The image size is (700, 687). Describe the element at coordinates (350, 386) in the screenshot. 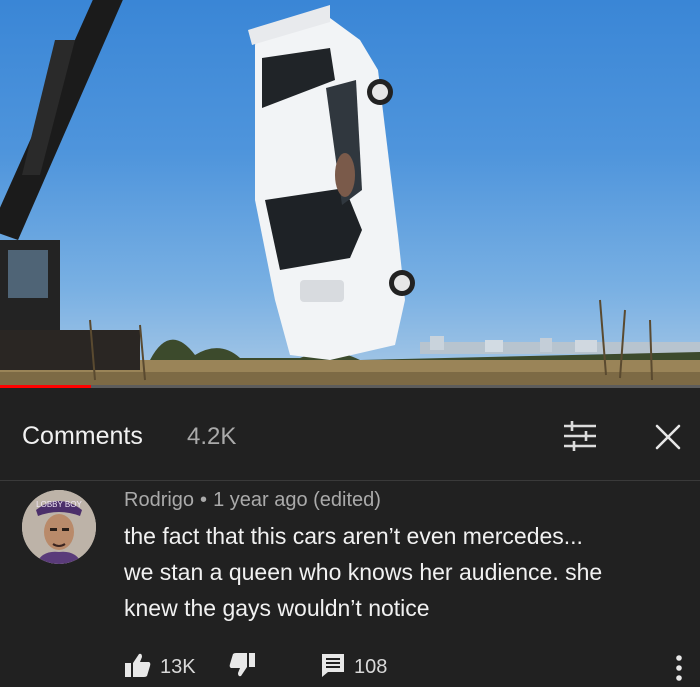

I see `video-progress-bar` at that location.